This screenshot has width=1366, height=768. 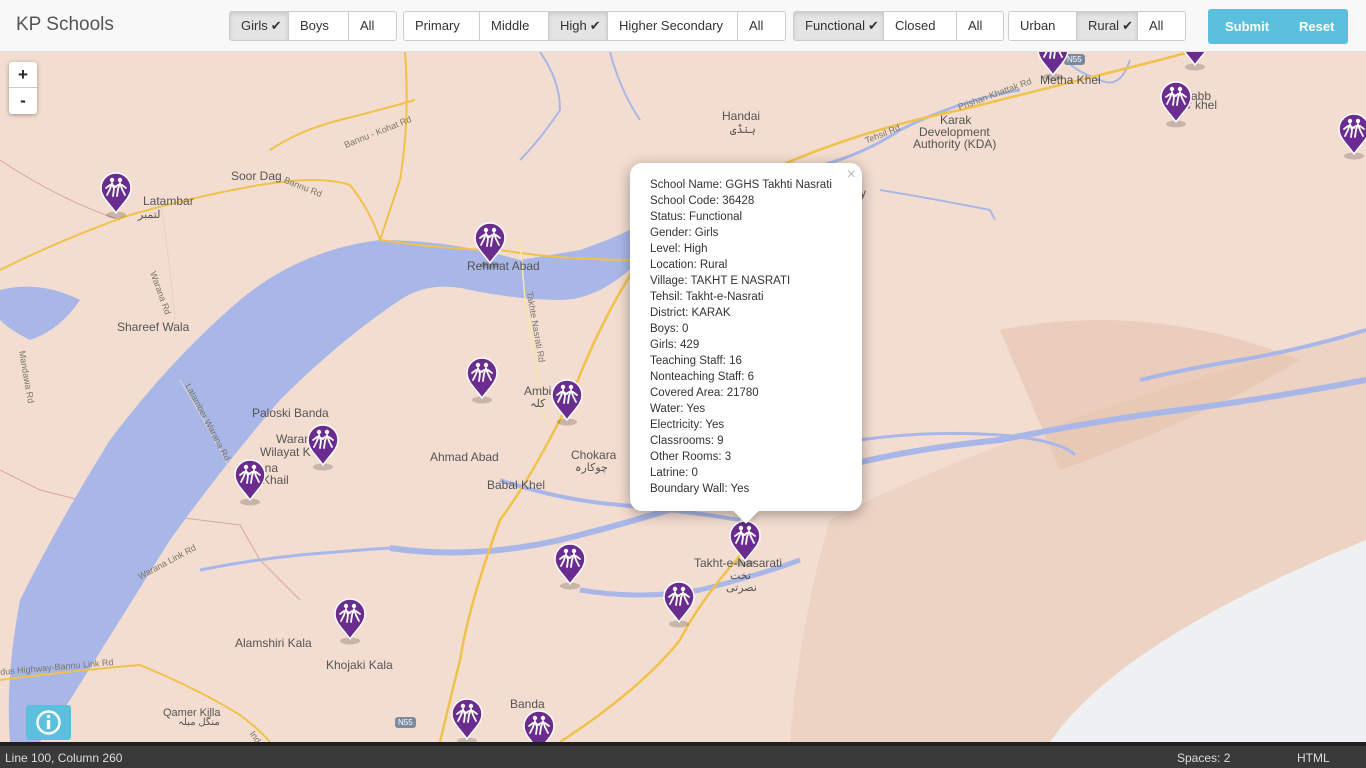 I want to click on zoom-control: + -, so click(x=23, y=88).